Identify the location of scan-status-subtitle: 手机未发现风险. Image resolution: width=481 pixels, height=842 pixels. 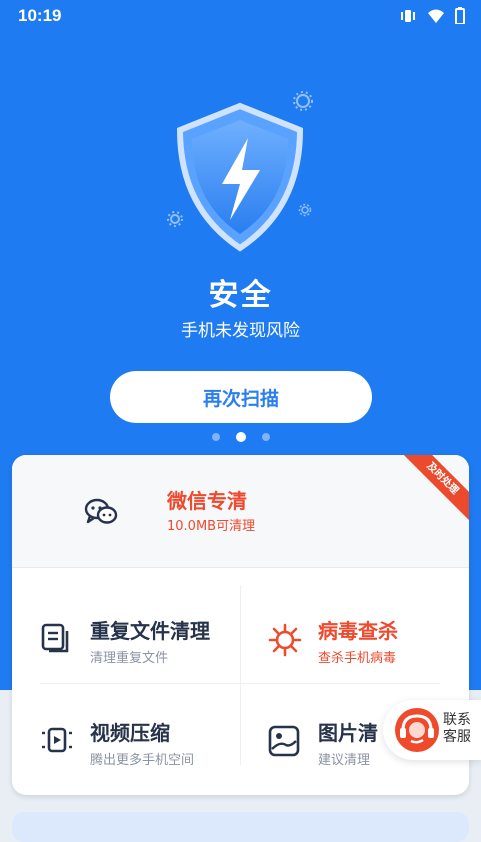
(240, 331).